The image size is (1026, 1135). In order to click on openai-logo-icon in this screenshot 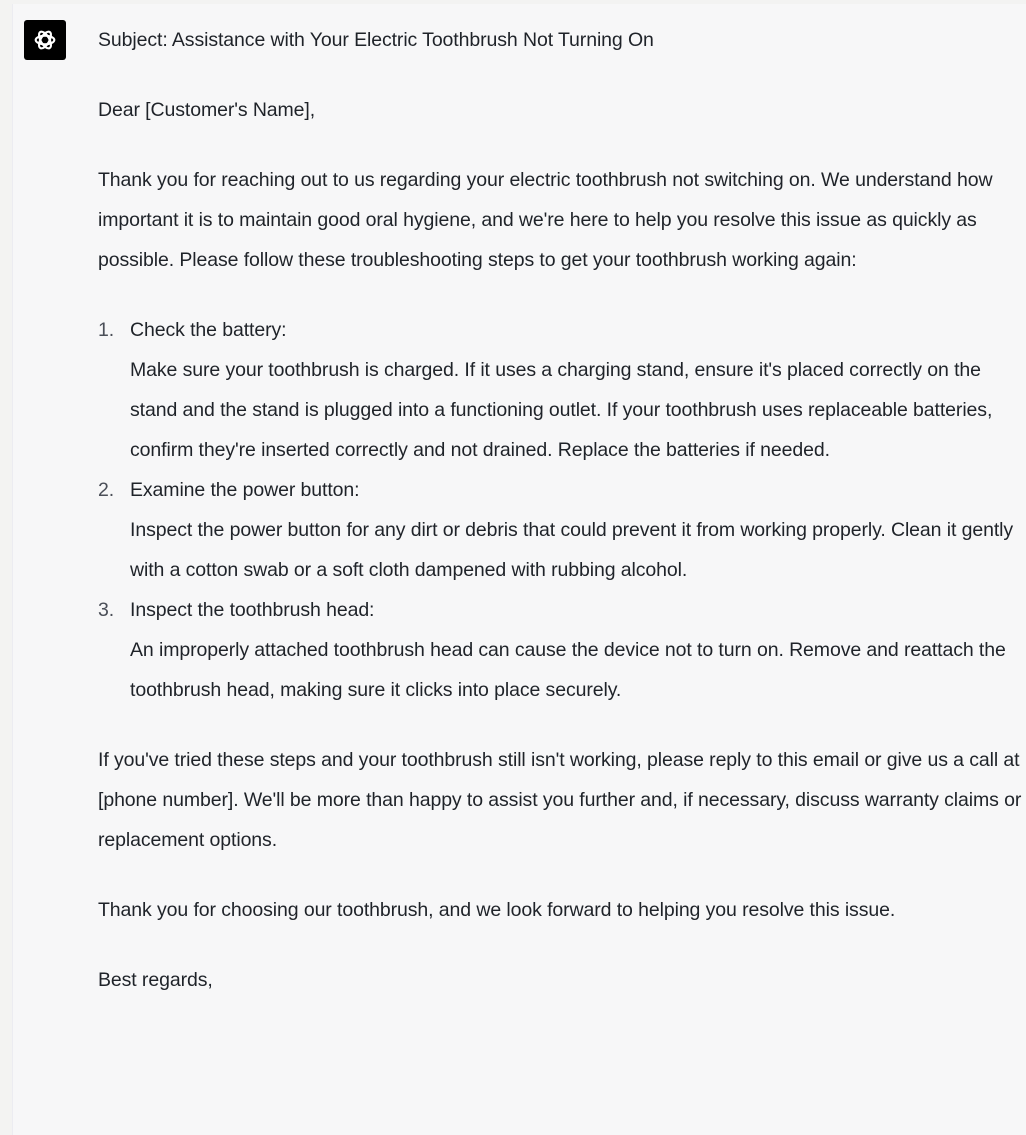, I will do `click(45, 40)`.